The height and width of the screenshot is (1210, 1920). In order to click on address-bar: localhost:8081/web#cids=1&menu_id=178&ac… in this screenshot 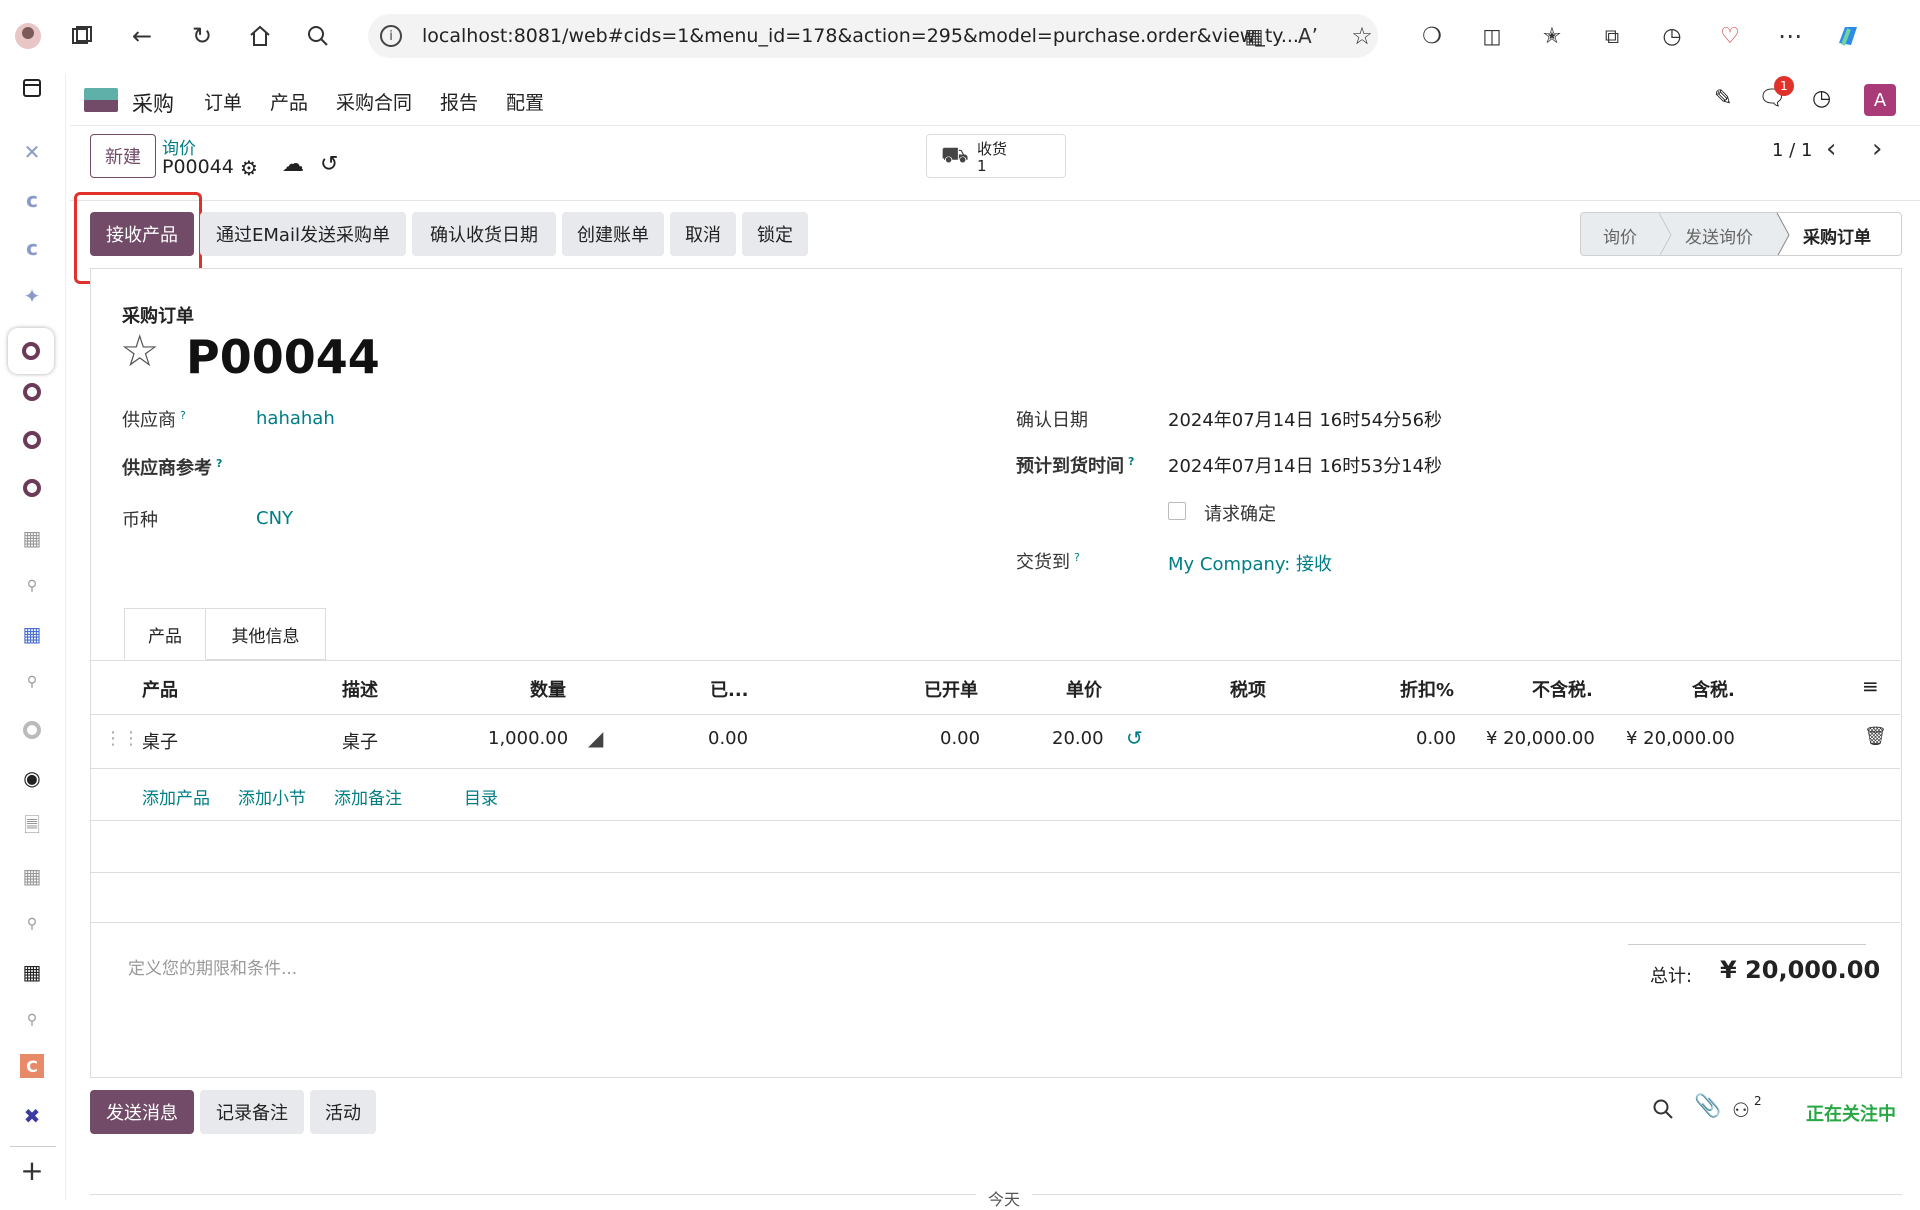, I will do `click(873, 36)`.